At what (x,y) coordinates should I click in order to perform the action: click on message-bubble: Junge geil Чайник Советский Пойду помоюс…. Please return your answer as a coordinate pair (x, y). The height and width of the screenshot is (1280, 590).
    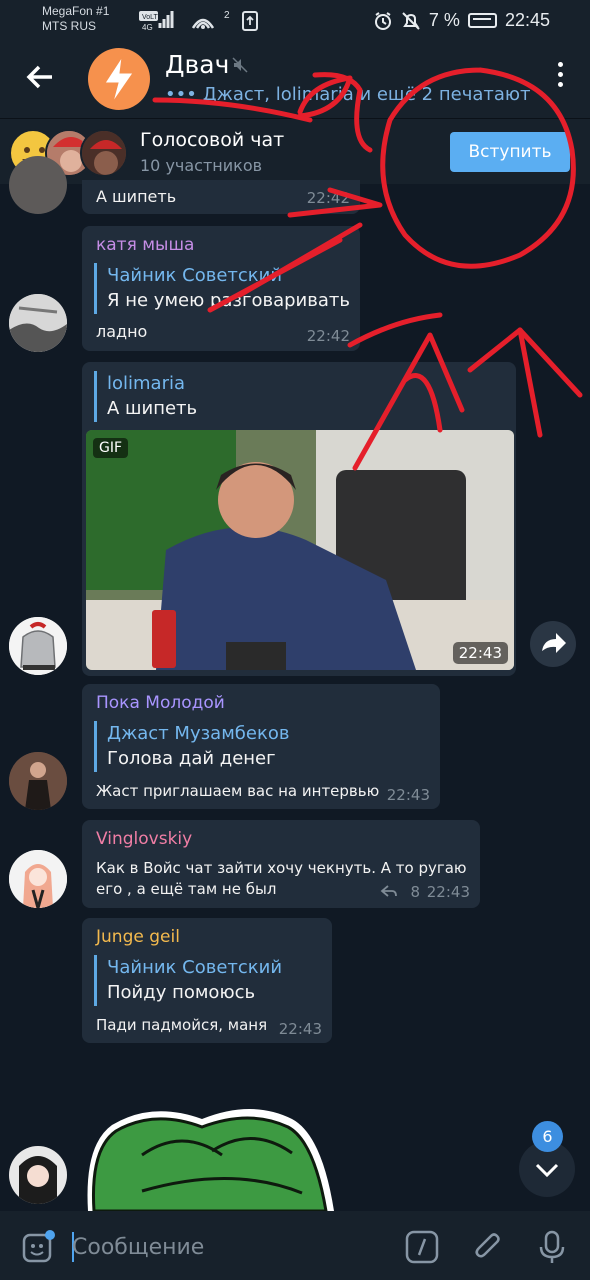
    Looking at the image, I should click on (207, 980).